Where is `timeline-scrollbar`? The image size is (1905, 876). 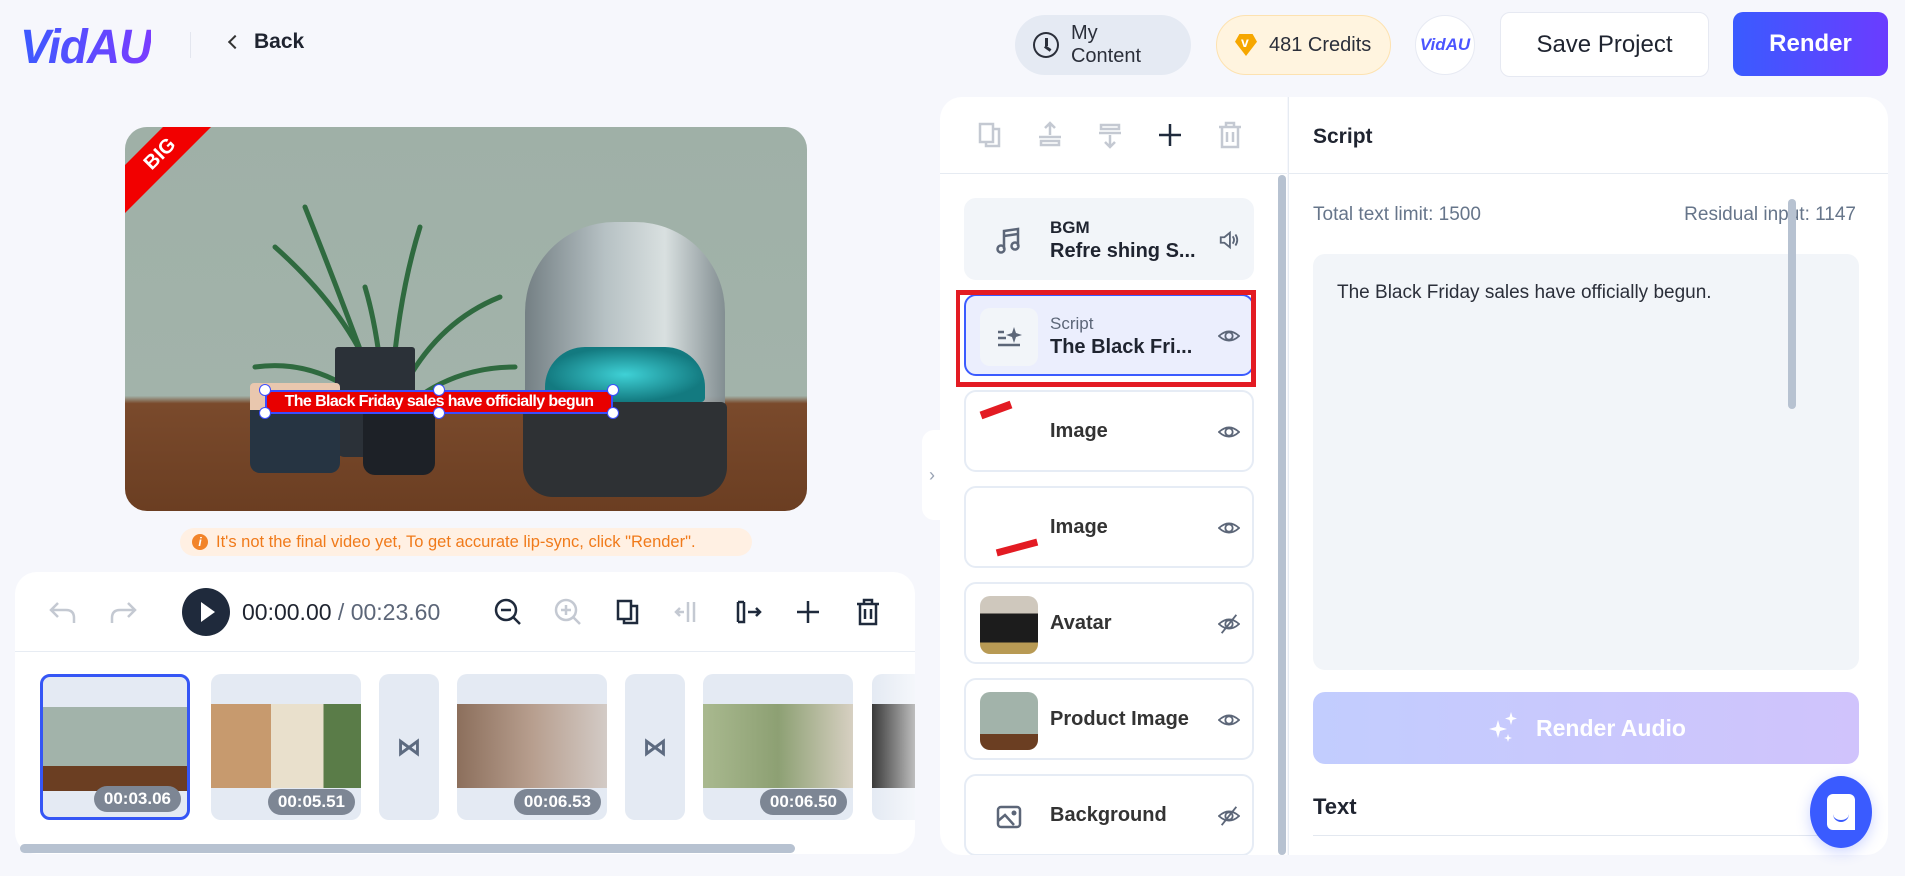 timeline-scrollbar is located at coordinates (407, 848).